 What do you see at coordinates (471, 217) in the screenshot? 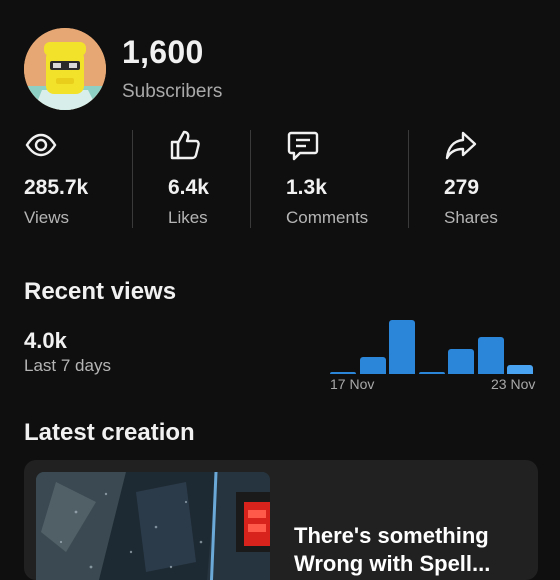
I see `shares-label: Shares` at bounding box center [471, 217].